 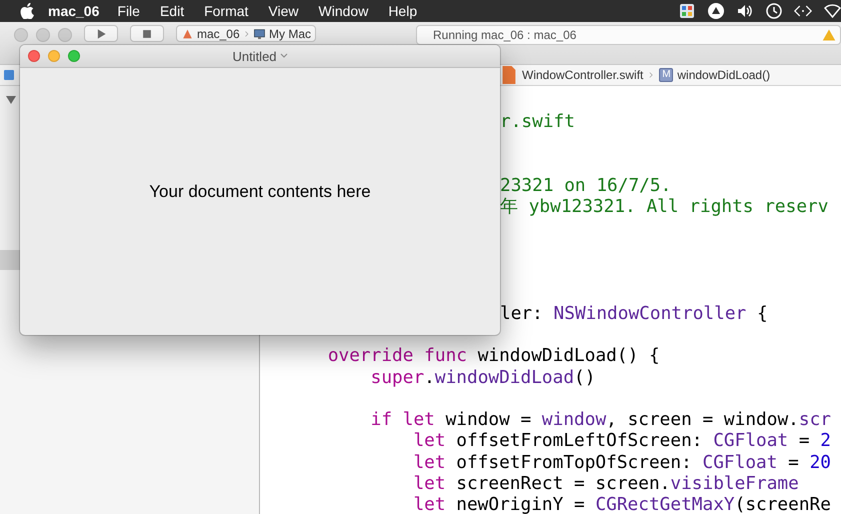 What do you see at coordinates (664, 207) in the screenshot?
I see `code-line: 年 ybw123321. All rights reserv` at bounding box center [664, 207].